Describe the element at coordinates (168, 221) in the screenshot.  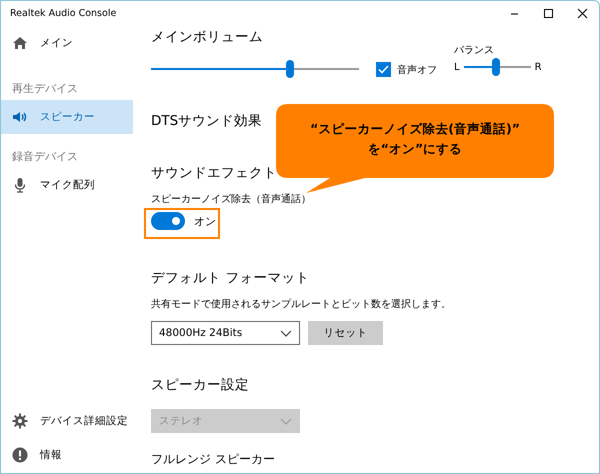
I see `toggle-switch` at that location.